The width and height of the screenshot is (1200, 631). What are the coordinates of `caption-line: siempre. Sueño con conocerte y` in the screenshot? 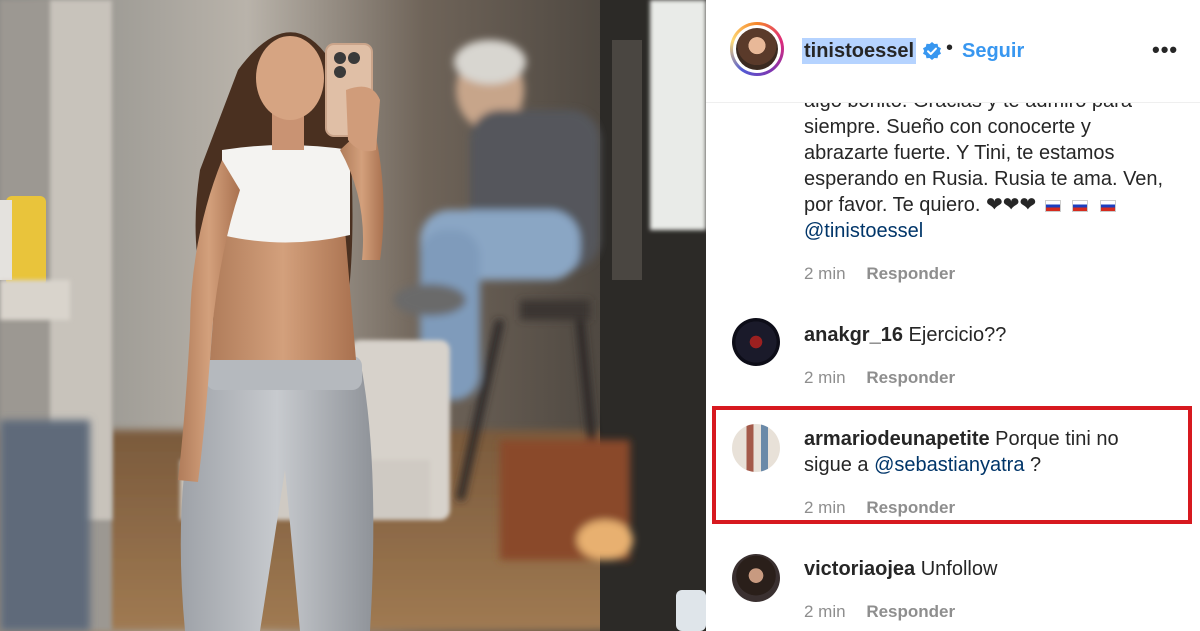 It's located at (947, 127).